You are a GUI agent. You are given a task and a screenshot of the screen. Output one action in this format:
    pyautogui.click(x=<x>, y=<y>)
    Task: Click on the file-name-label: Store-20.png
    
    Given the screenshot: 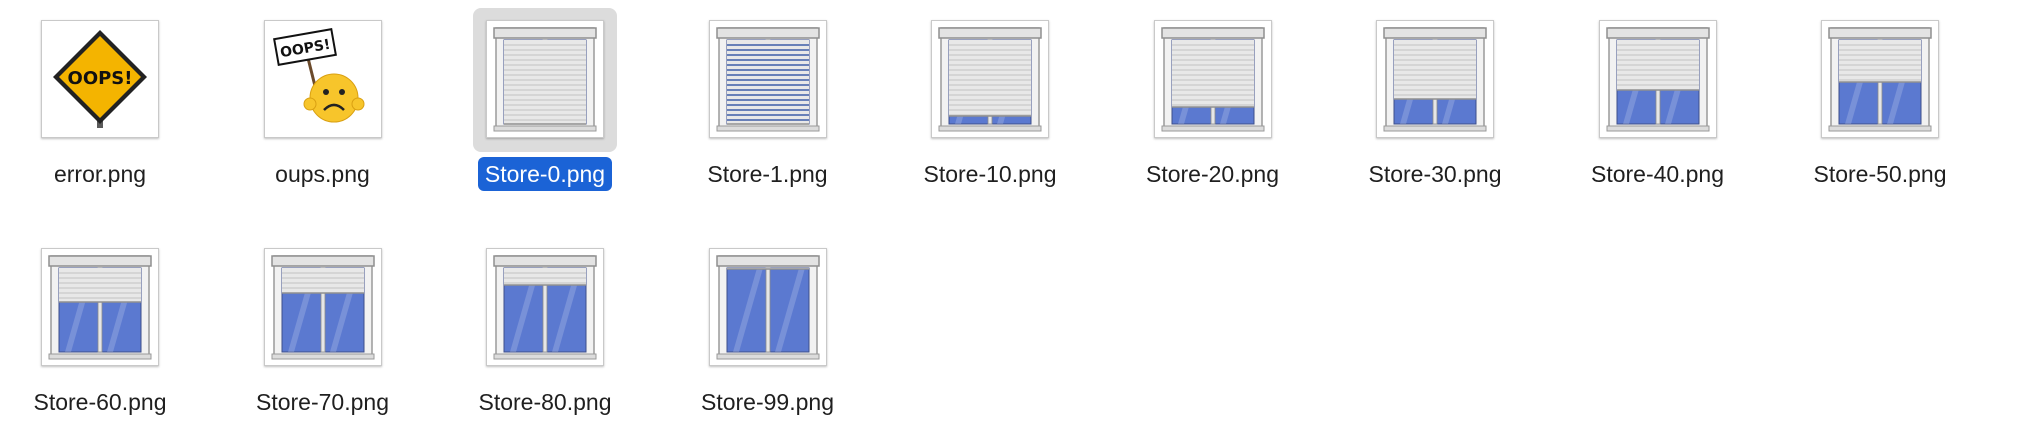 What is the action you would take?
    pyautogui.click(x=1213, y=174)
    